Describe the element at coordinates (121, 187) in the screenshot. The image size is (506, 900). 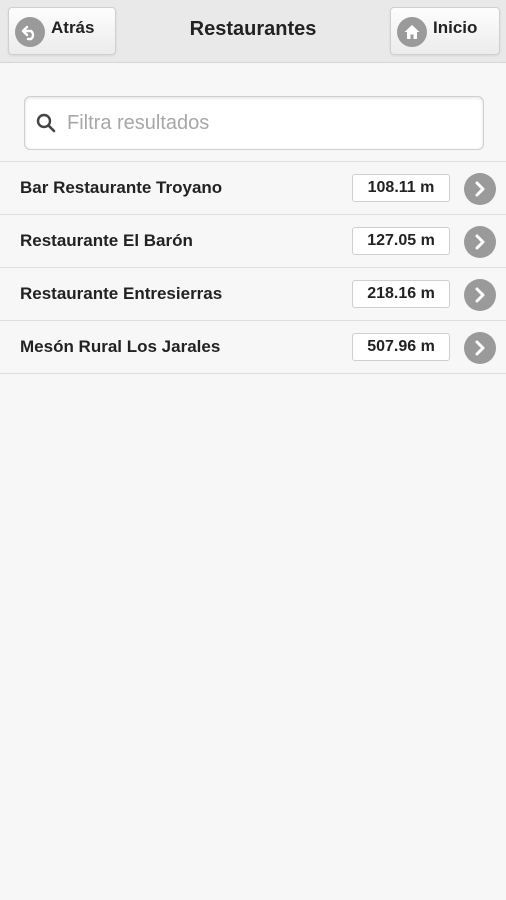
I see `restaurant-name: Bar Restaurante Troyano` at that location.